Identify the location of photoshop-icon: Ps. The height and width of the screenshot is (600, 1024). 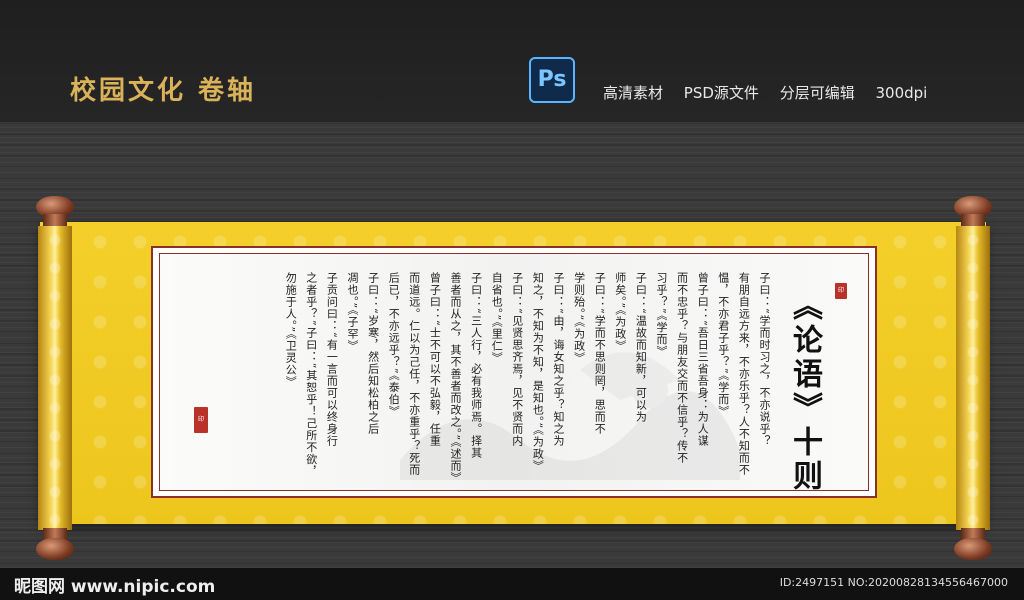
(552, 80).